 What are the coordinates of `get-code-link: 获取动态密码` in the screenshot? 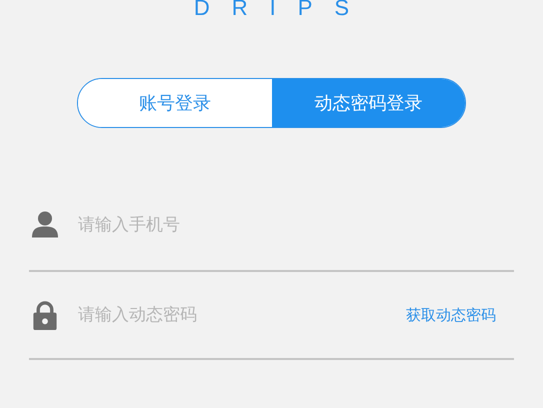 It's located at (451, 315).